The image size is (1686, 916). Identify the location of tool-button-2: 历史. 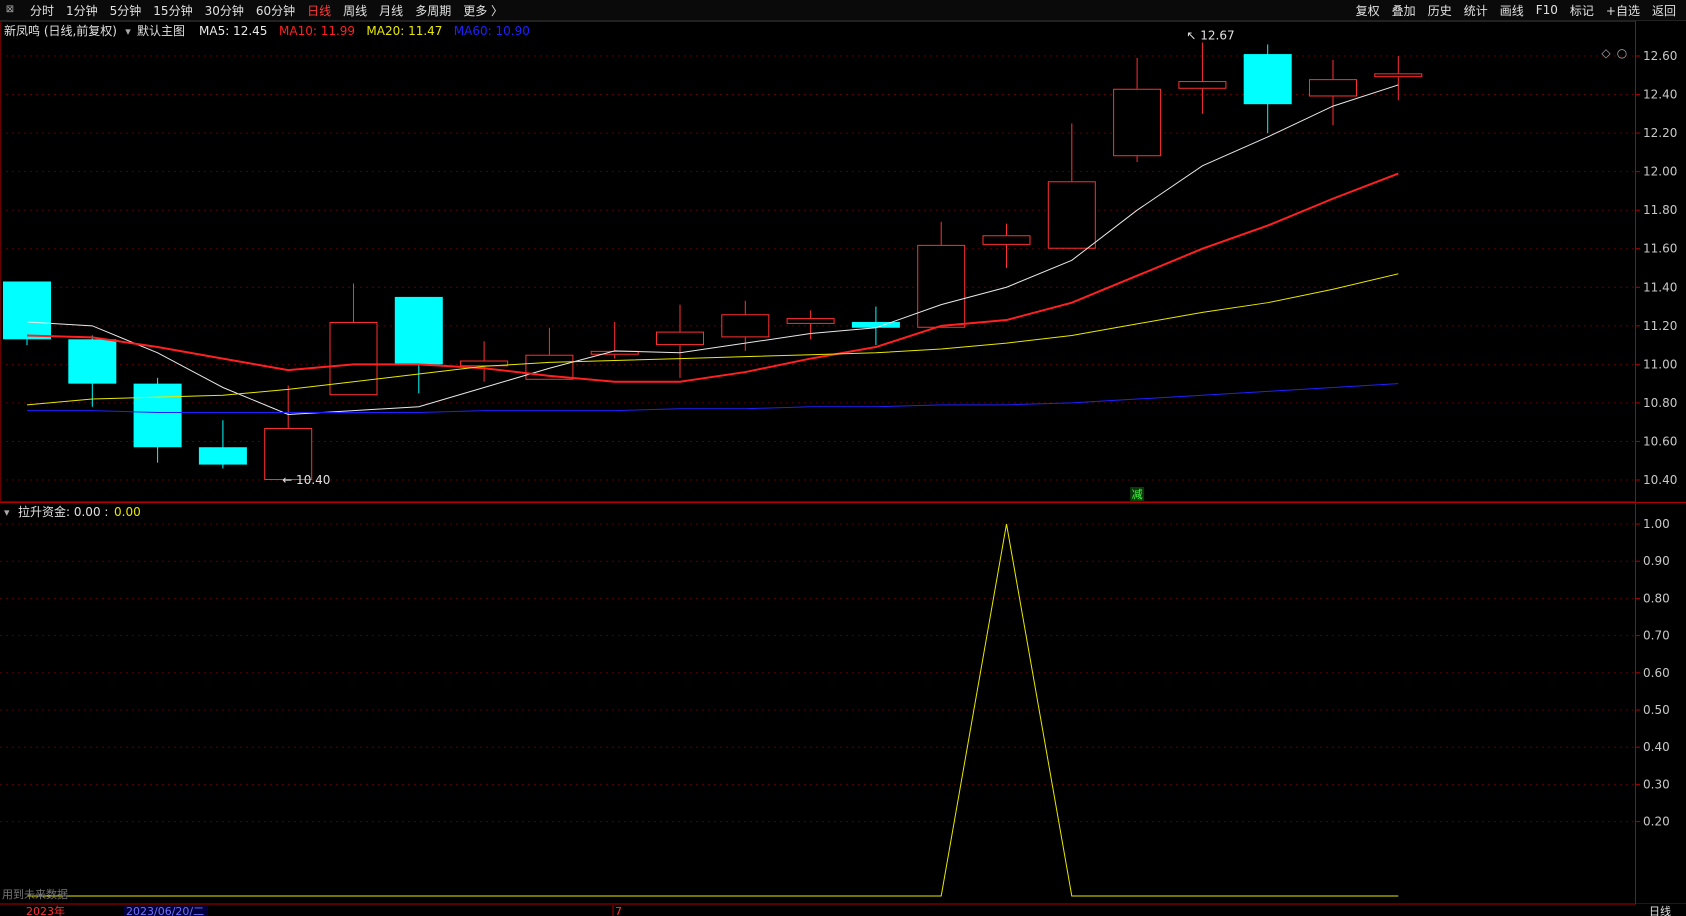
(1440, 10).